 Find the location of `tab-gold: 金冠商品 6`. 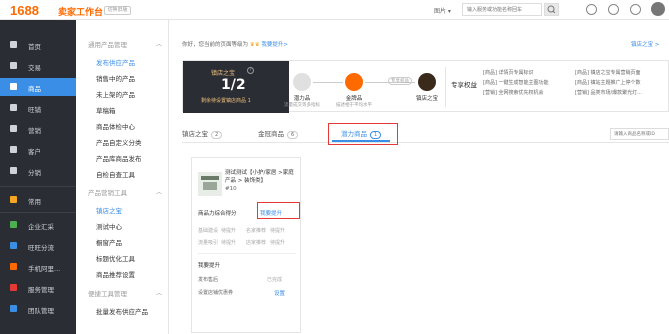

tab-gold: 金冠商品 6 is located at coordinates (278, 133).